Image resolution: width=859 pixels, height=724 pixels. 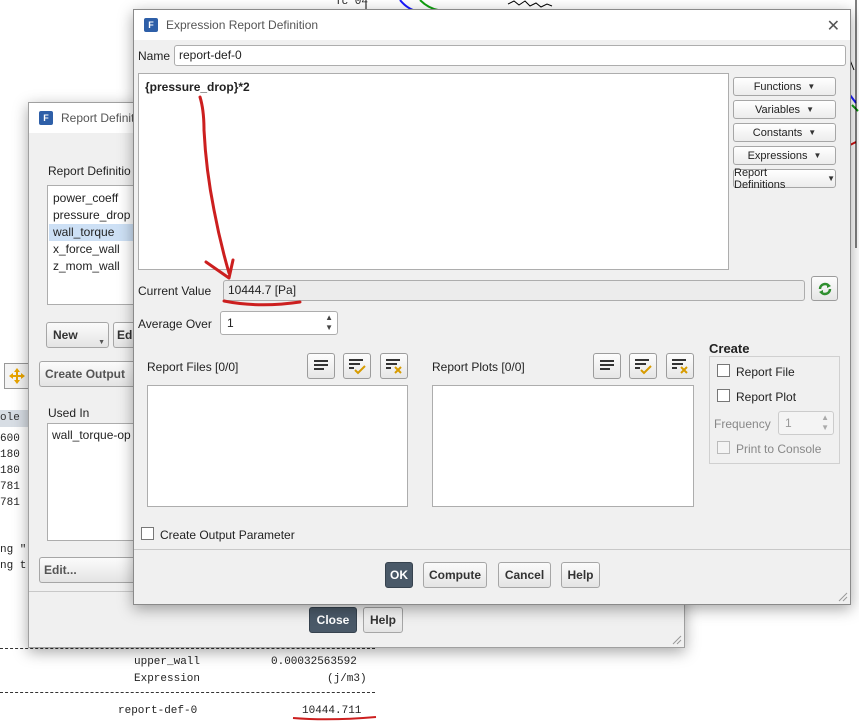 I want to click on console-row-name: report-def-0, so click(x=158, y=711).